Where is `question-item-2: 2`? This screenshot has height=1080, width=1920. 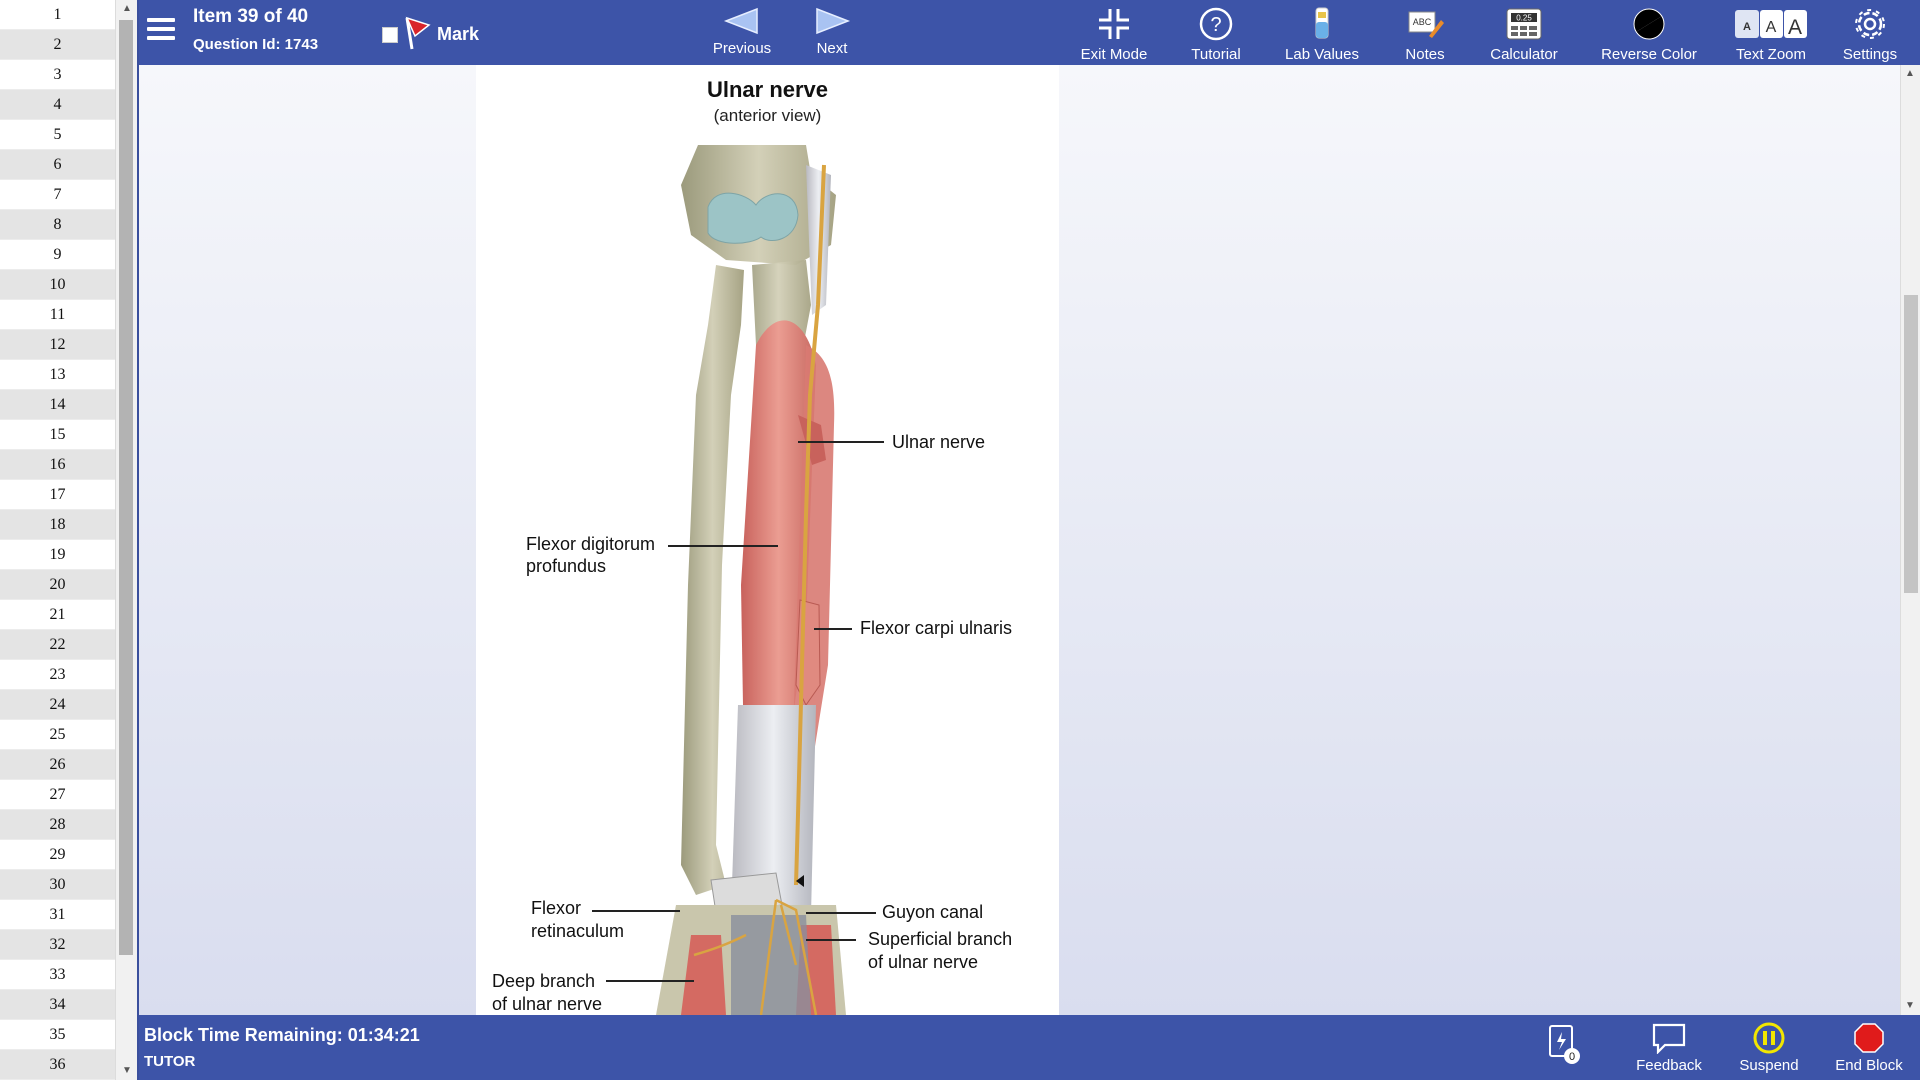
question-item-2: 2 is located at coordinates (57, 45).